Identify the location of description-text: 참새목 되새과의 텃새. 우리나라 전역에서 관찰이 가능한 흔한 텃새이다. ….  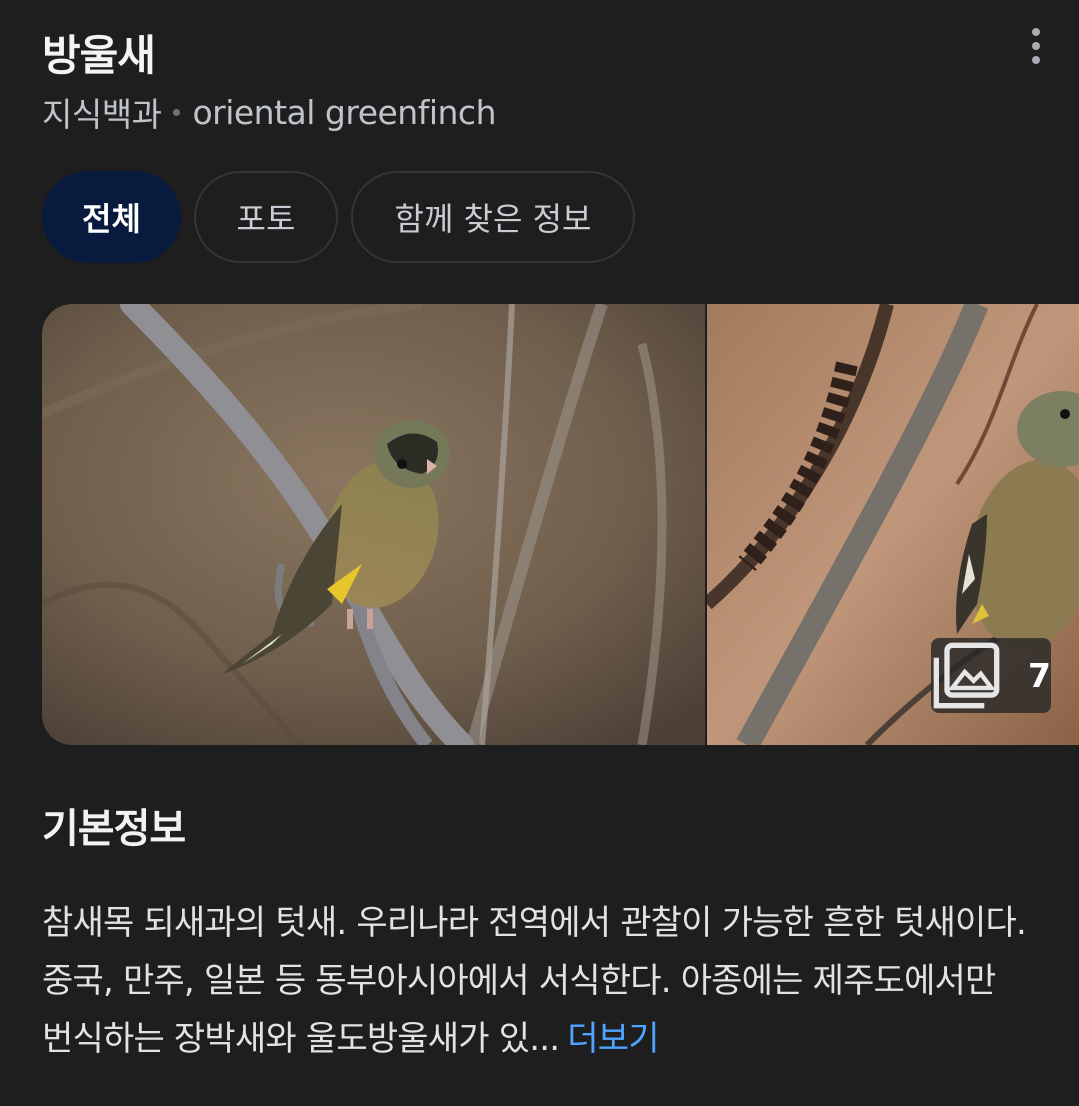
(534, 981).